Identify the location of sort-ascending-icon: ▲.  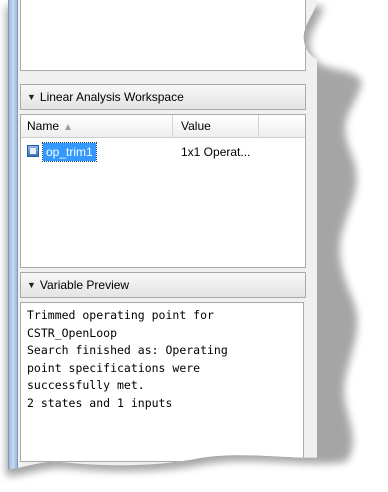
(68, 127).